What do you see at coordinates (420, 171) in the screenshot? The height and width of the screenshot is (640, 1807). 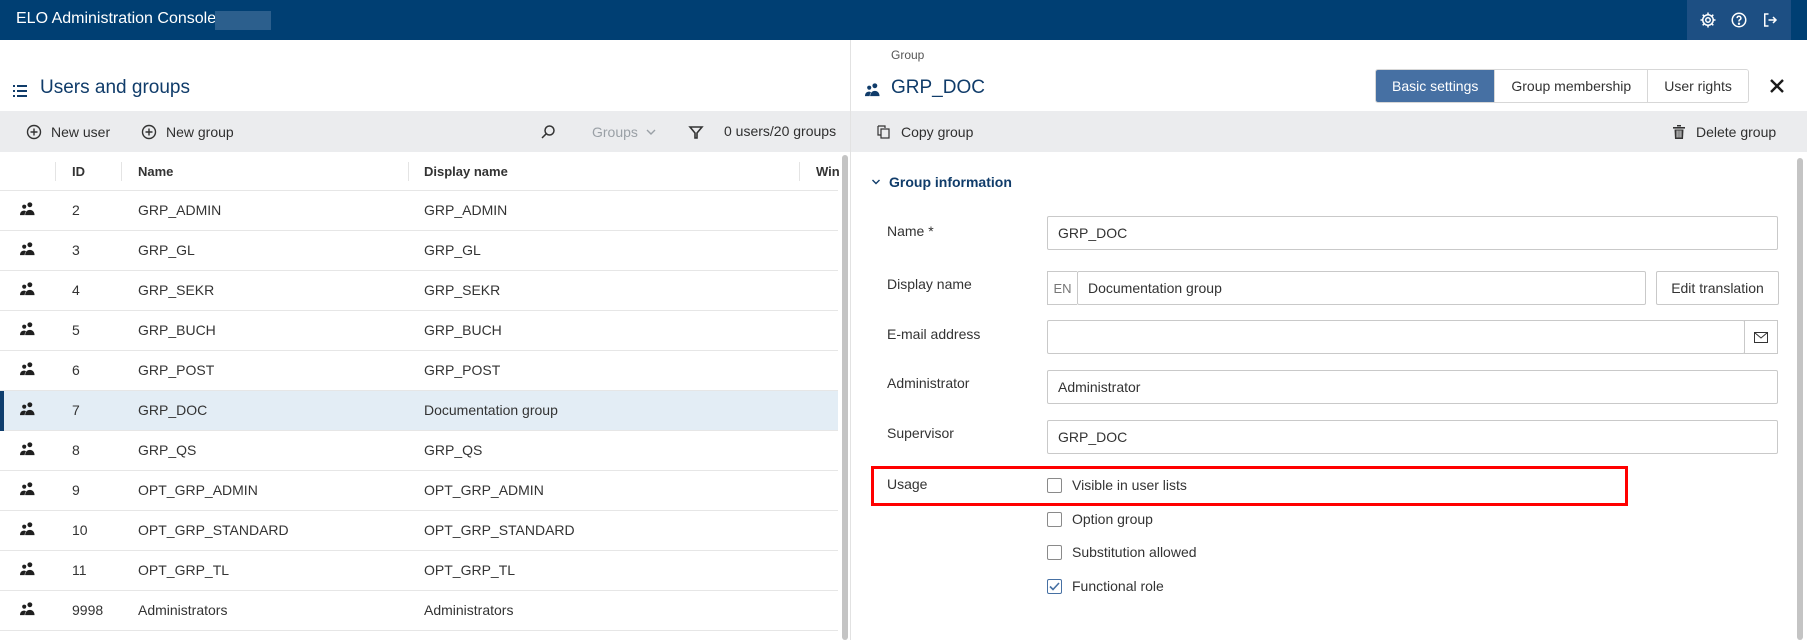 I see `table-header: ID Name Display name Win` at bounding box center [420, 171].